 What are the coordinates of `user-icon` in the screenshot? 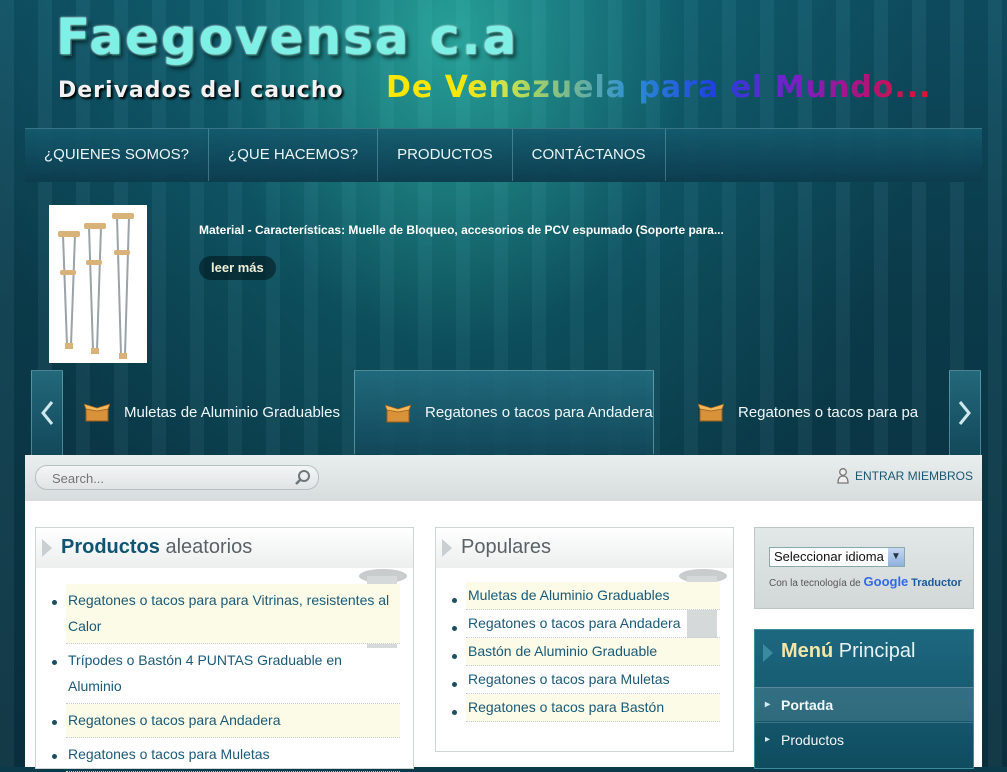 It's located at (843, 476).